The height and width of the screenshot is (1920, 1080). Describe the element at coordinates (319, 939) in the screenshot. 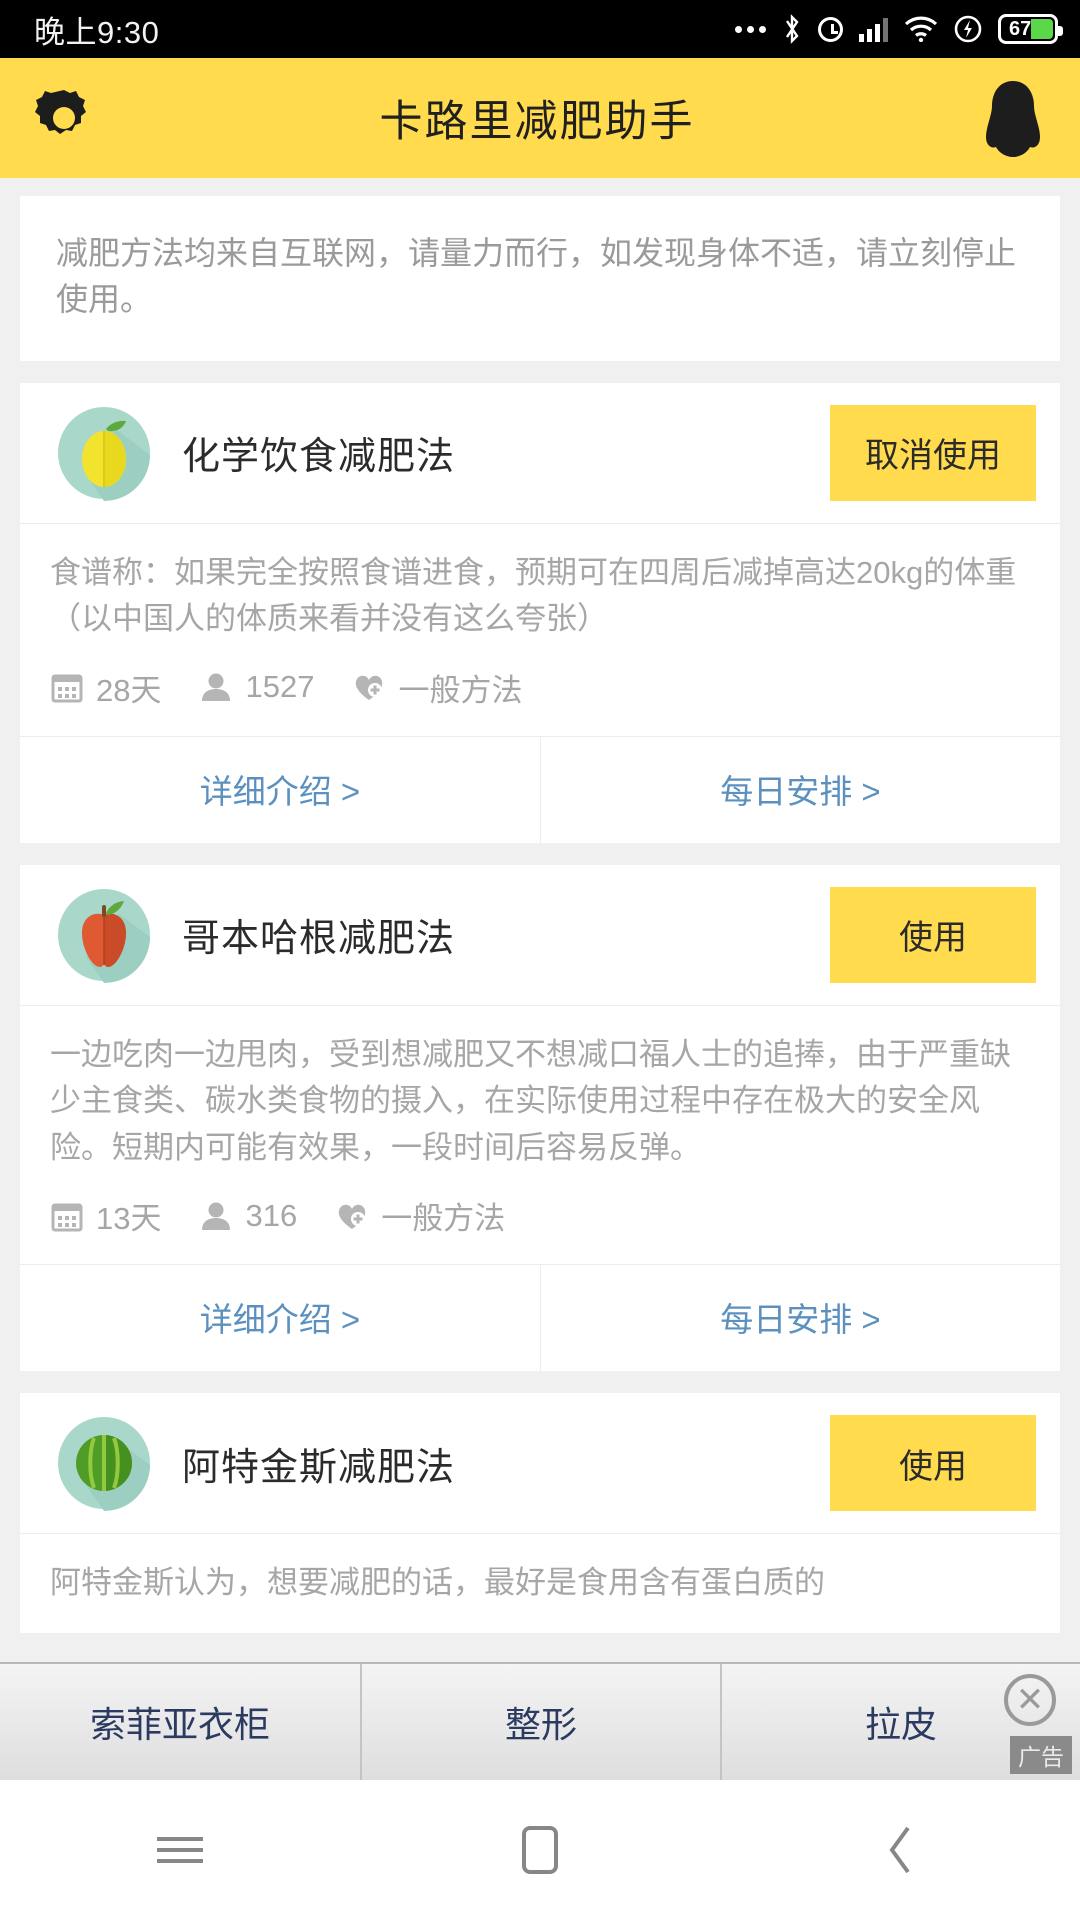

I see `plan-title: 哥本哈根减肥法` at that location.